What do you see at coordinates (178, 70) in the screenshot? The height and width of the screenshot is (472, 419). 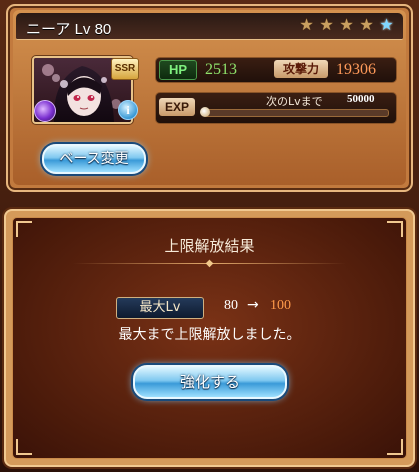 I see `hp-label: HP` at bounding box center [178, 70].